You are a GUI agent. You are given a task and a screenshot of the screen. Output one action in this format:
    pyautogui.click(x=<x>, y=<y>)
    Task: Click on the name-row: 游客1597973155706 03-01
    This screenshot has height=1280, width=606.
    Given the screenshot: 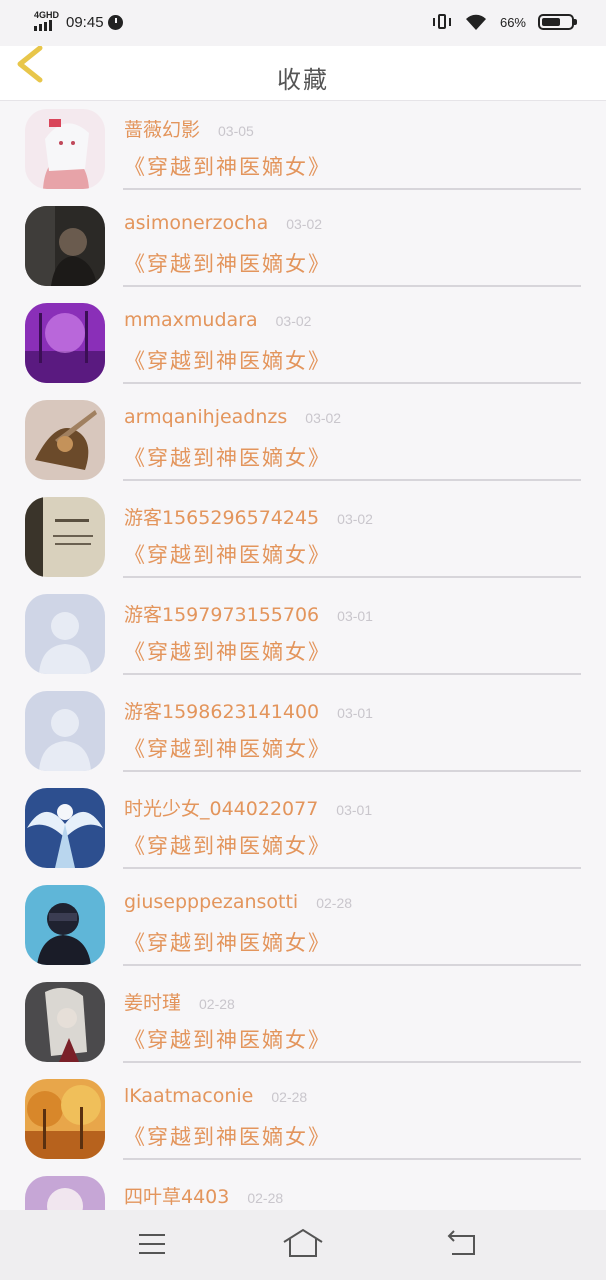 What is the action you would take?
    pyautogui.click(x=248, y=614)
    